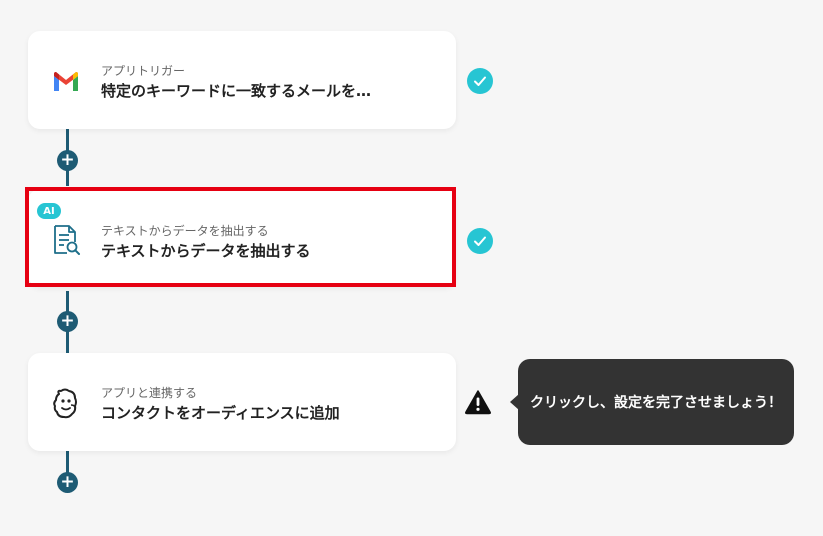 The width and height of the screenshot is (823, 536). I want to click on step-subtitle: アプリと連携する, so click(149, 393).